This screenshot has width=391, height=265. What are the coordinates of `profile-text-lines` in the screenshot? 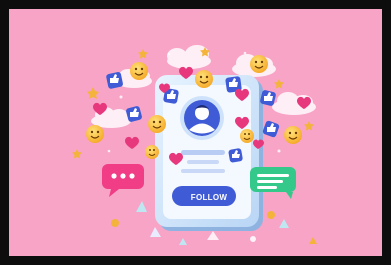 It's located at (203, 161).